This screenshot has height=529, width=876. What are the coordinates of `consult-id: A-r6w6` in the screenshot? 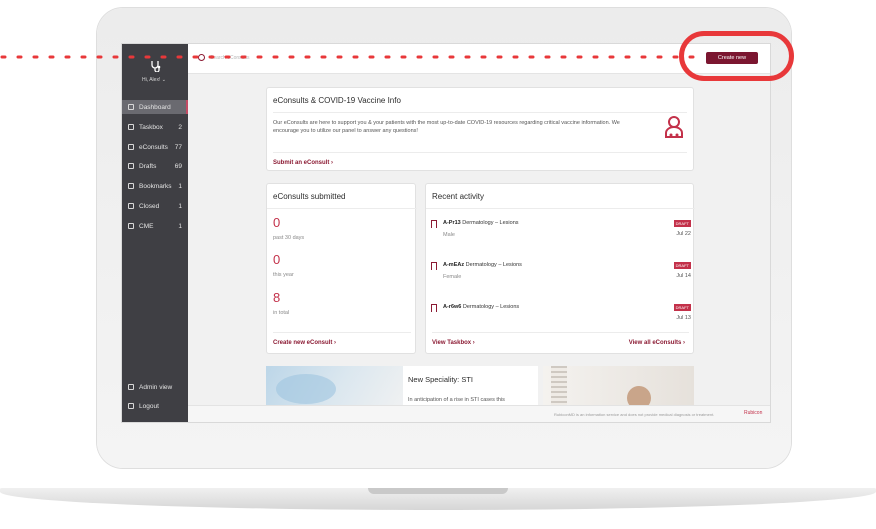 It's located at (452, 307).